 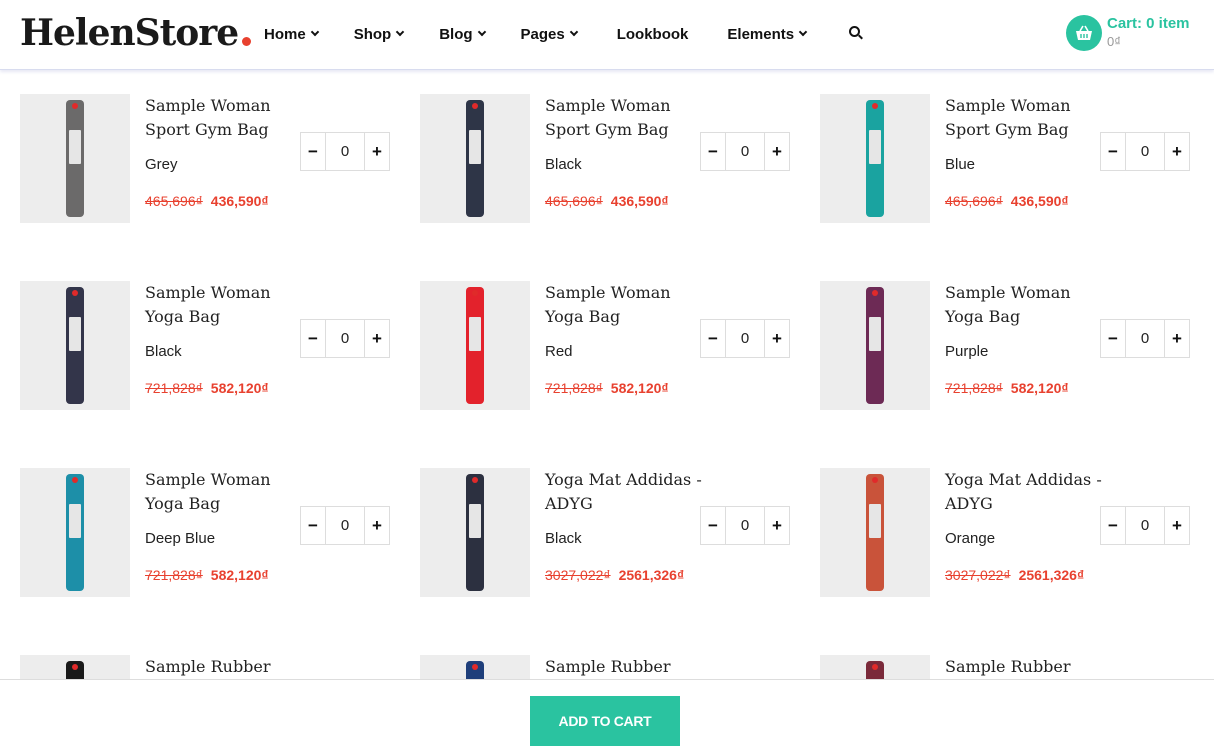 I want to click on nav-elements: Elements, so click(x=767, y=34).